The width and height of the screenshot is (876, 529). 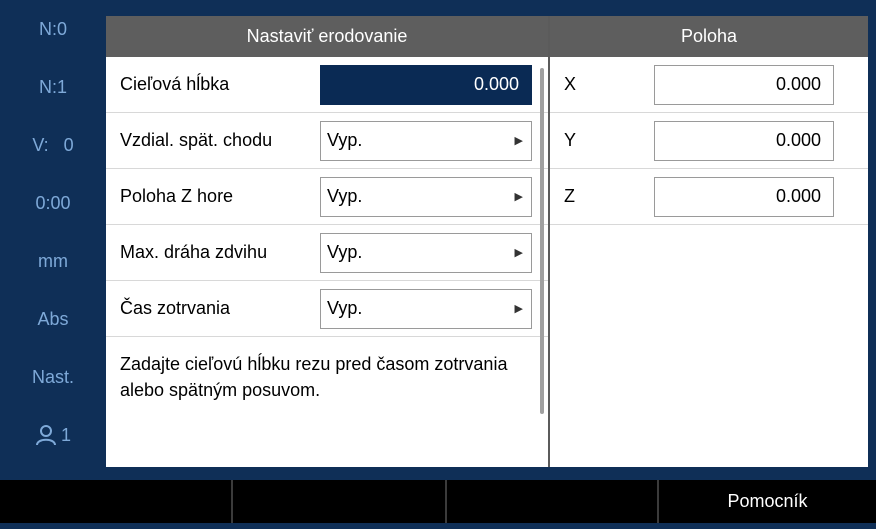 I want to click on axis-label-z: Z, so click(x=569, y=196).